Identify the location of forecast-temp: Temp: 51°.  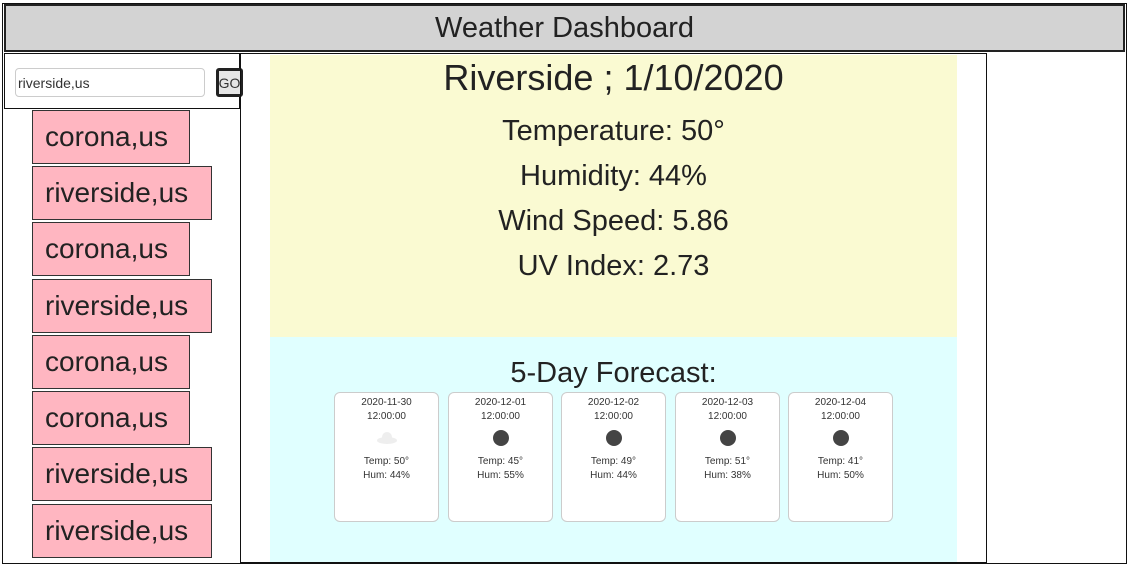
(727, 461).